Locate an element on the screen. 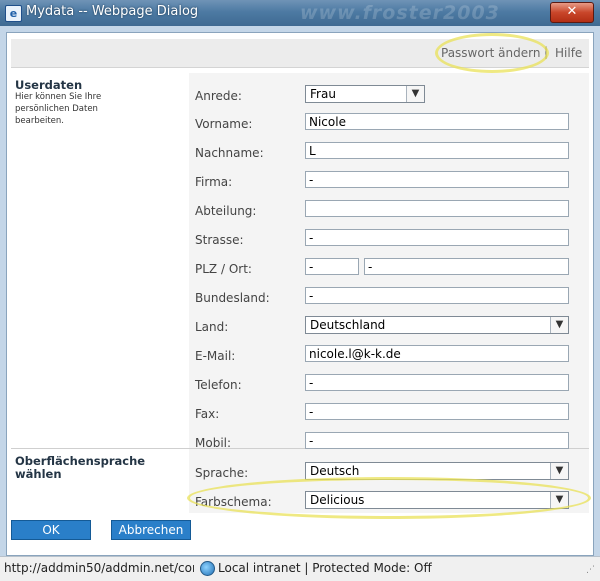 The image size is (600, 581). anrede-select: Frau ▼ is located at coordinates (365, 94).